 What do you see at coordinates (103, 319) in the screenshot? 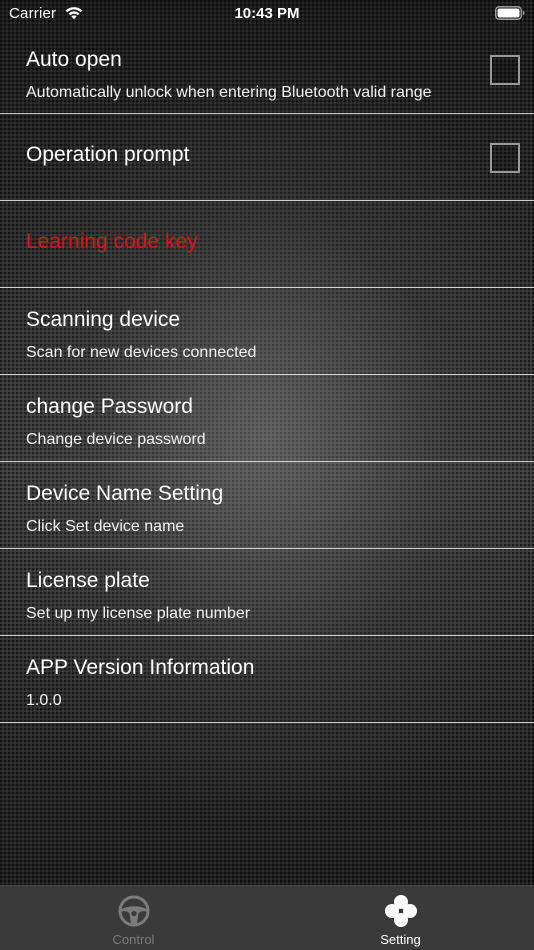
I see `scanning-device-title: Scanning device` at bounding box center [103, 319].